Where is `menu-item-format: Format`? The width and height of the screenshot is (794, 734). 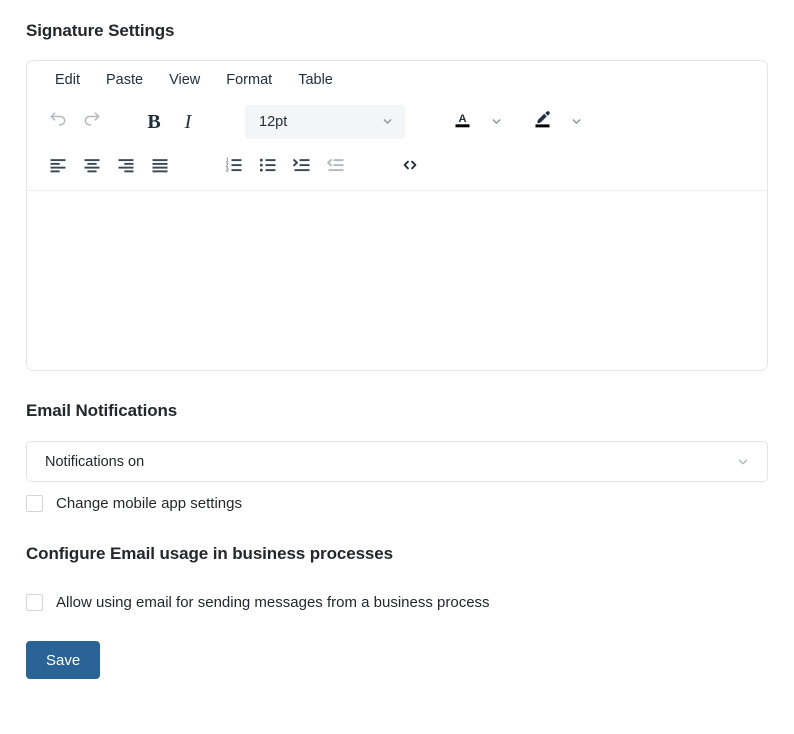
menu-item-format: Format is located at coordinates (249, 80).